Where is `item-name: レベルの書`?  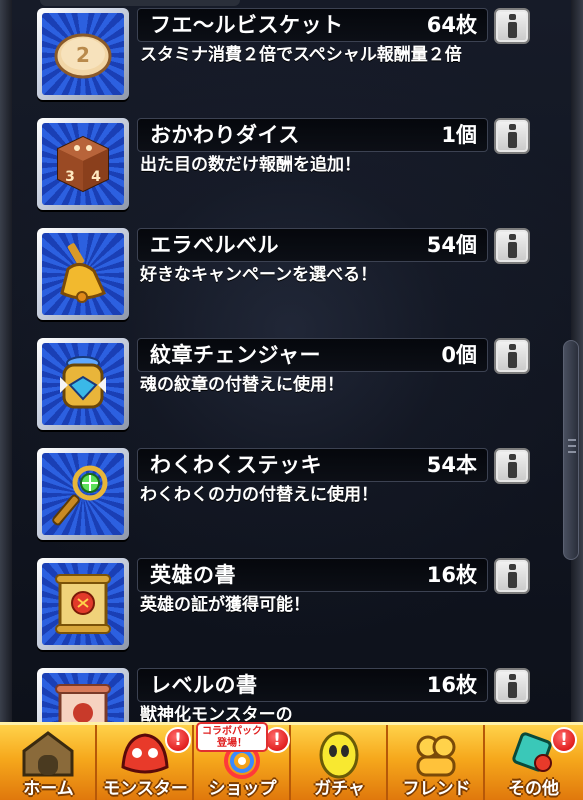 item-name: レベルの書 is located at coordinates (204, 685).